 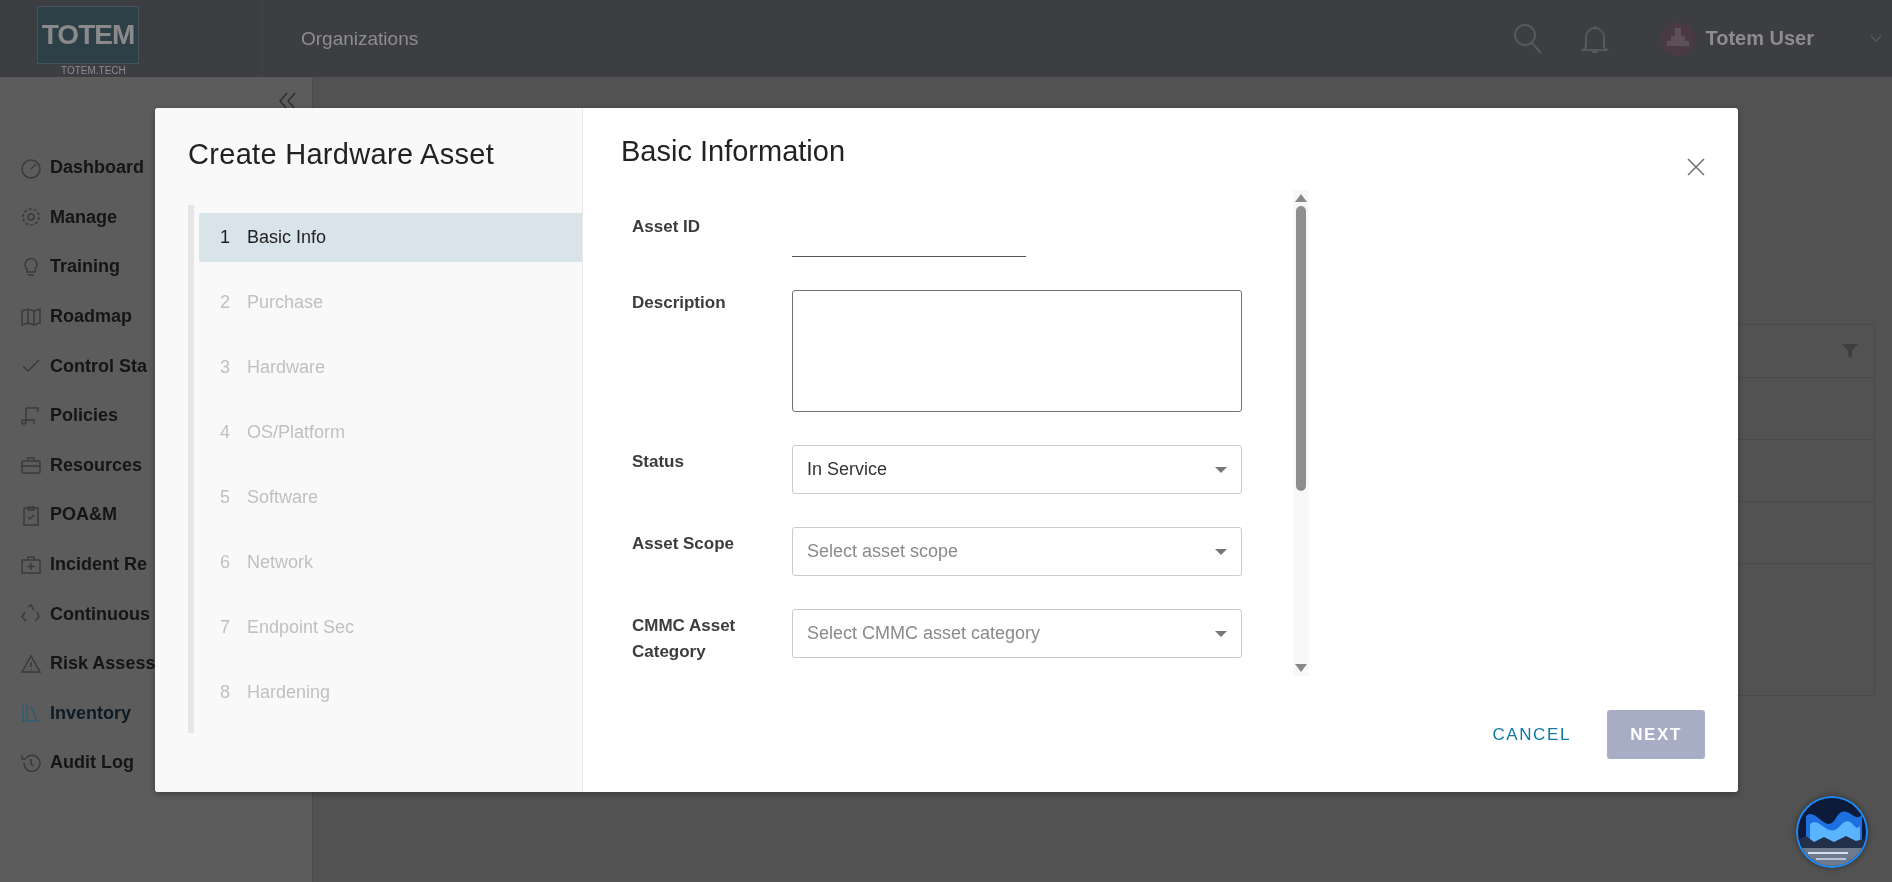 I want to click on step-number: 1, so click(x=225, y=237).